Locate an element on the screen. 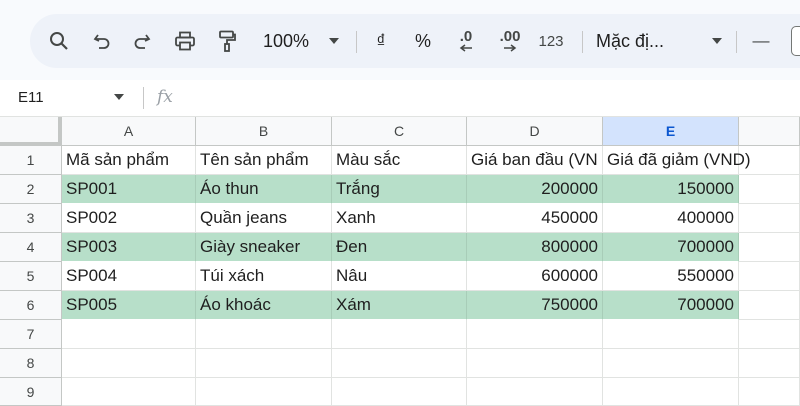 The width and height of the screenshot is (800, 406). formula-input is located at coordinates (490, 98).